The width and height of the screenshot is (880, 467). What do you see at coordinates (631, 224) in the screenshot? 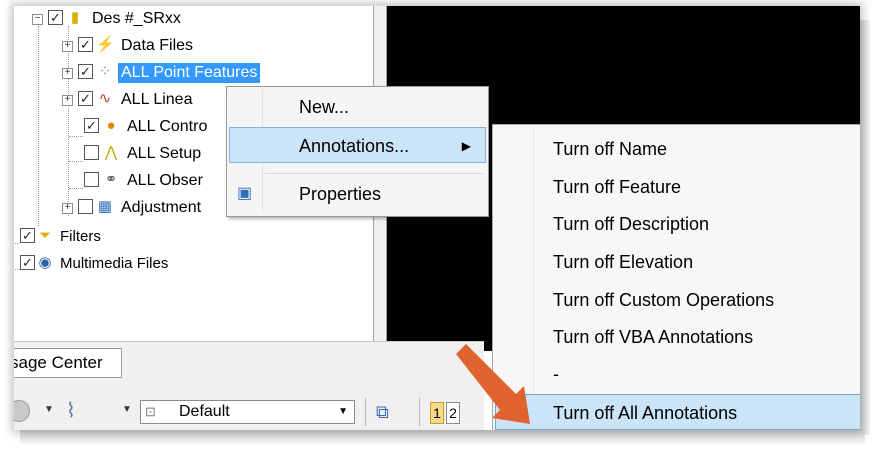
I see `menu-item-label: Turn off Description` at bounding box center [631, 224].